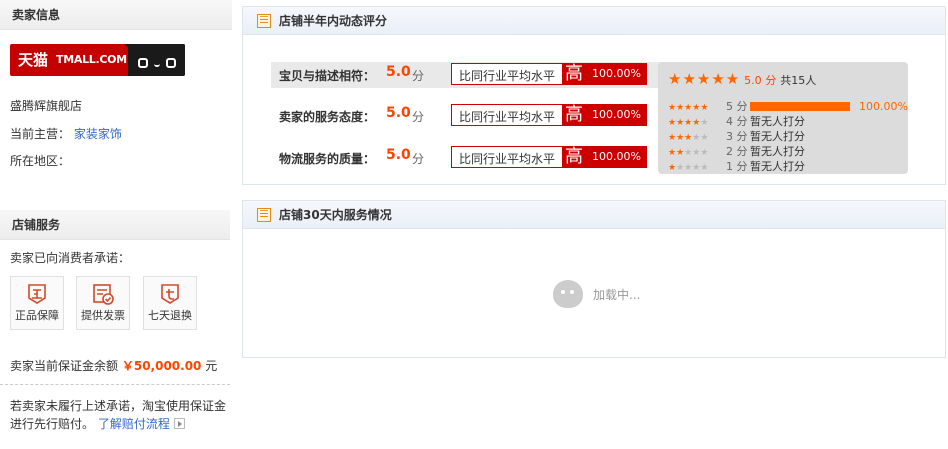 The height and width of the screenshot is (449, 948). I want to click on main-business-label: 当前主营：, so click(40, 134).